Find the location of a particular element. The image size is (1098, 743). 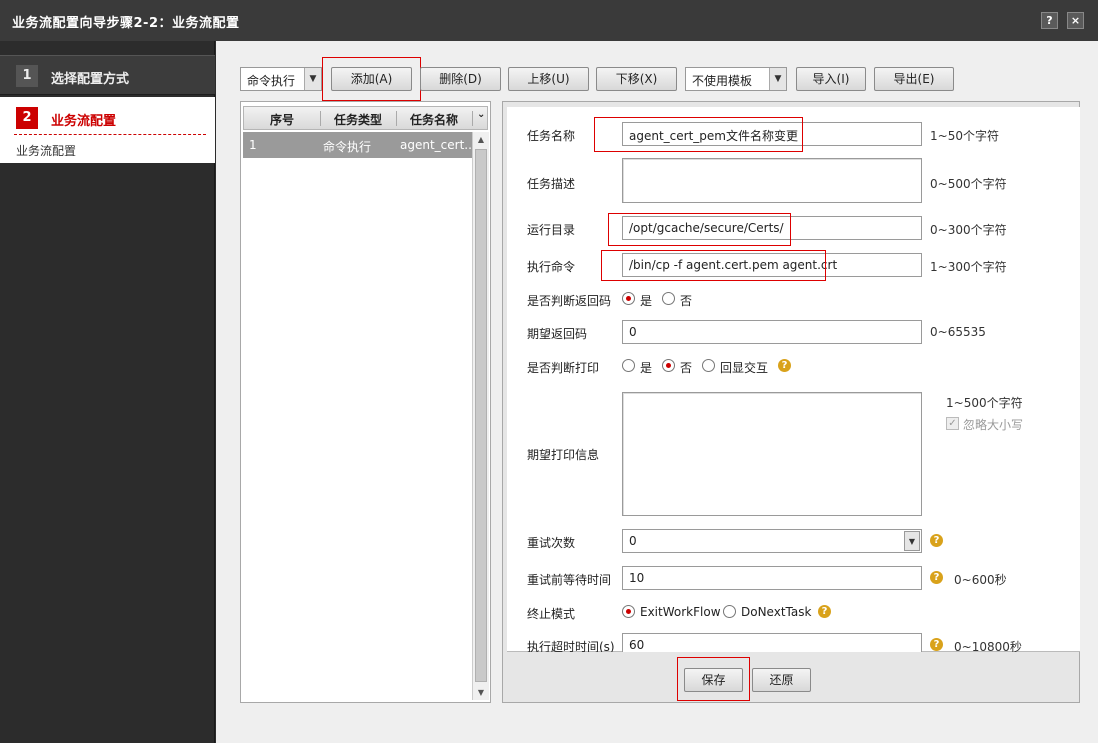

task-list-scrollbar: ▲ ▼ is located at coordinates (480, 416).